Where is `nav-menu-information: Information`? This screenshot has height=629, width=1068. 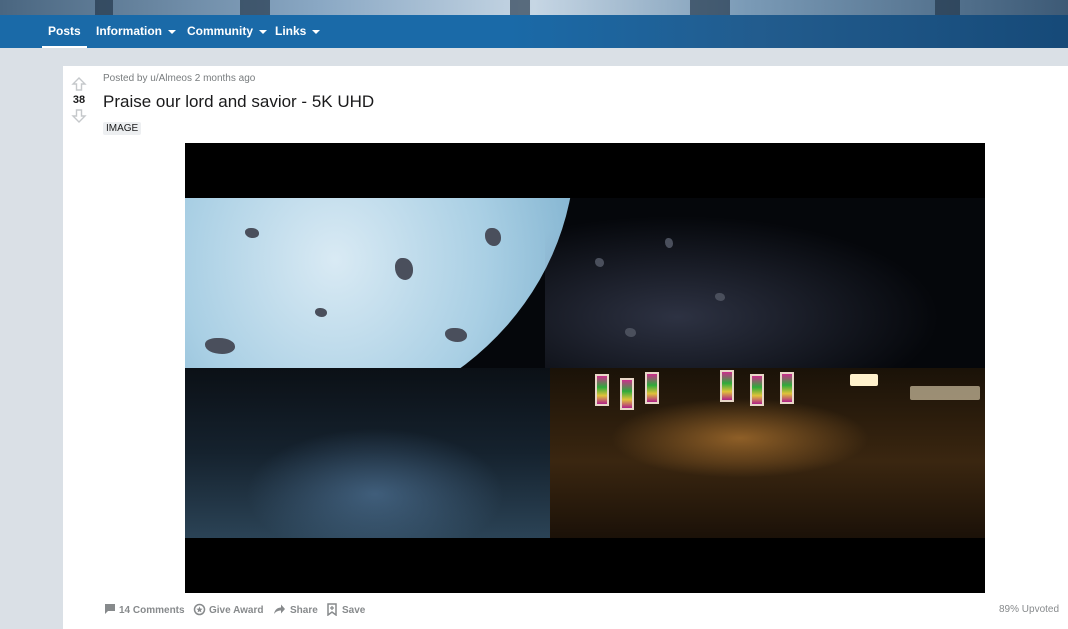
nav-menu-information: Information is located at coordinates (136, 31).